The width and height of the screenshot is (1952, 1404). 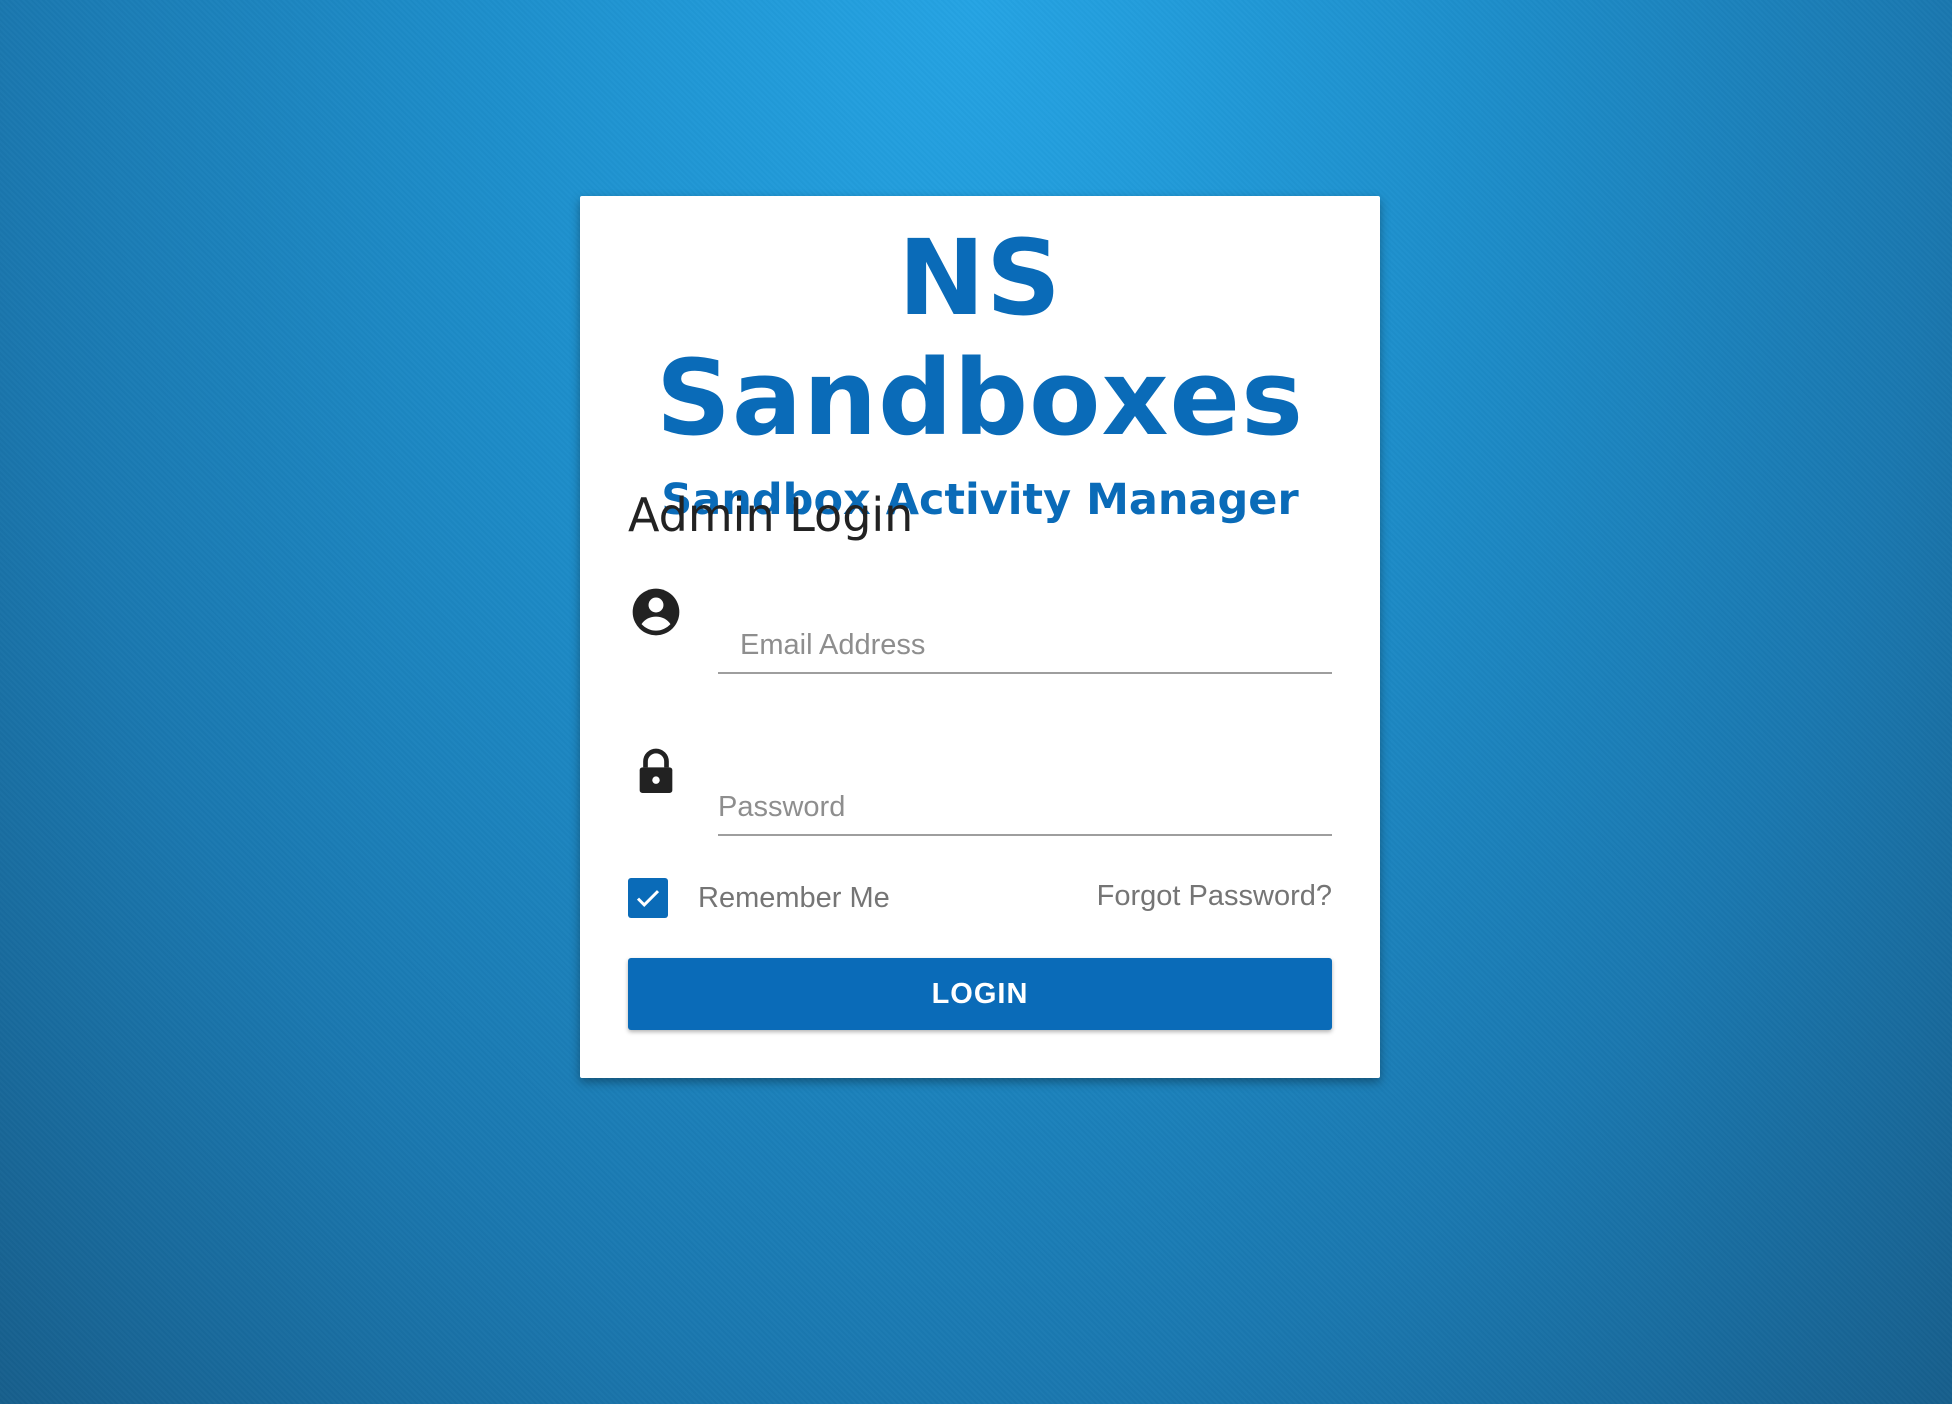 I want to click on account-circle-icon, so click(x=656, y=612).